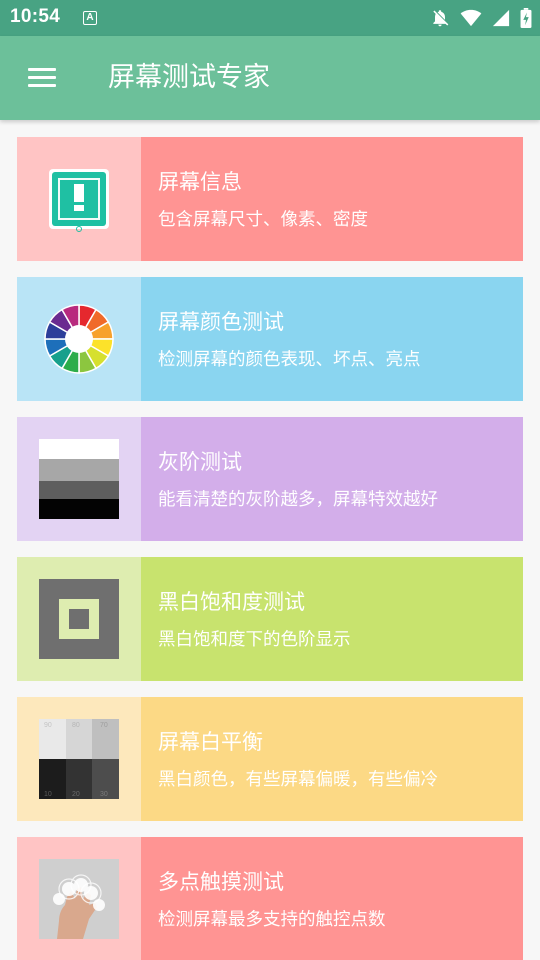  Describe the element at coordinates (104, 794) in the screenshot. I see `swatch-label: 30` at that location.